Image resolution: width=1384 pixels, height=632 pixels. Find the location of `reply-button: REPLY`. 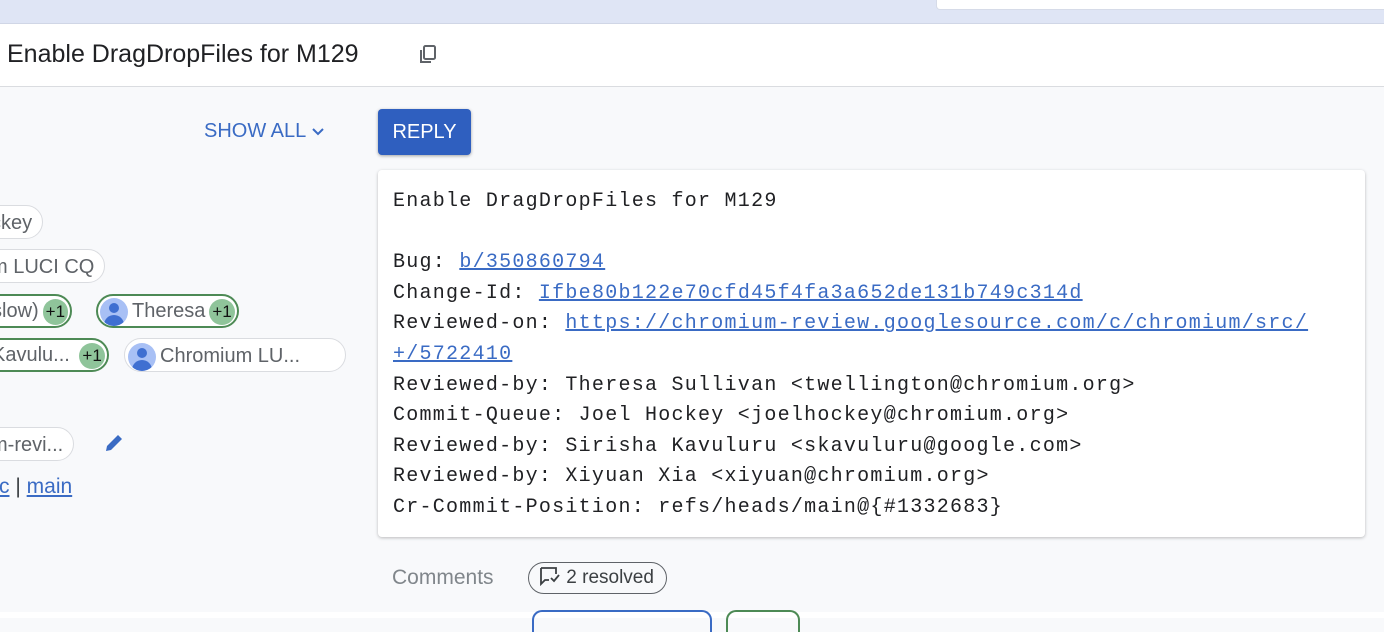

reply-button: REPLY is located at coordinates (424, 132).